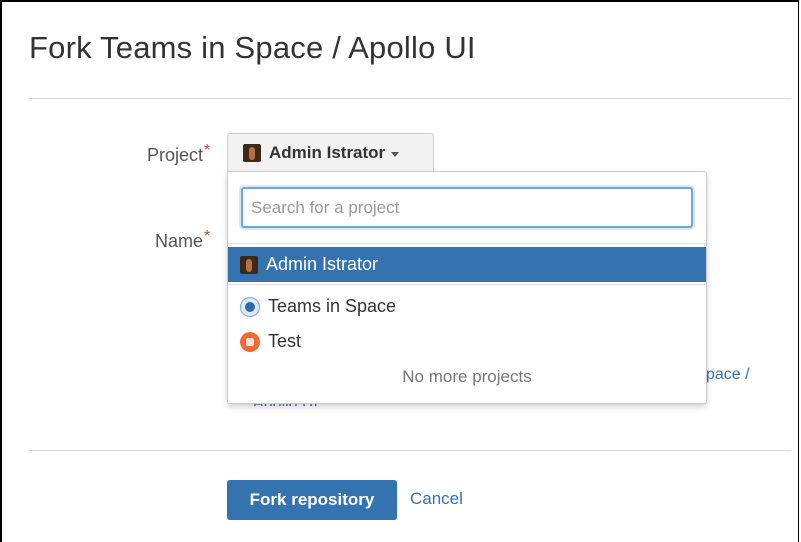 The image size is (801, 542). I want to click on project-search-input, so click(467, 207).